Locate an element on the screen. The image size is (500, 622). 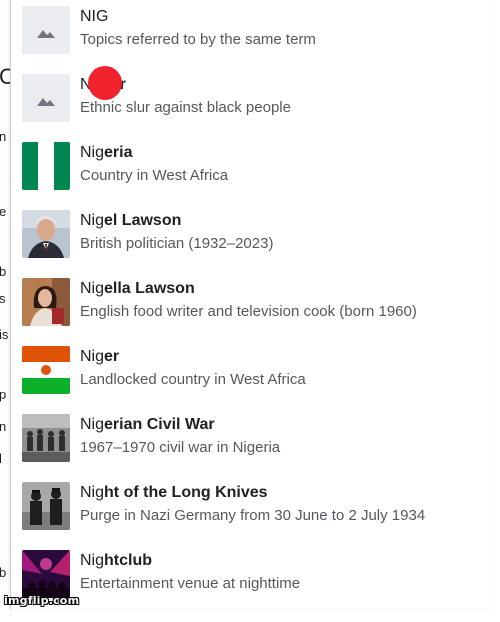
suggestion-title: Nigel Lawson is located at coordinates (131, 220).